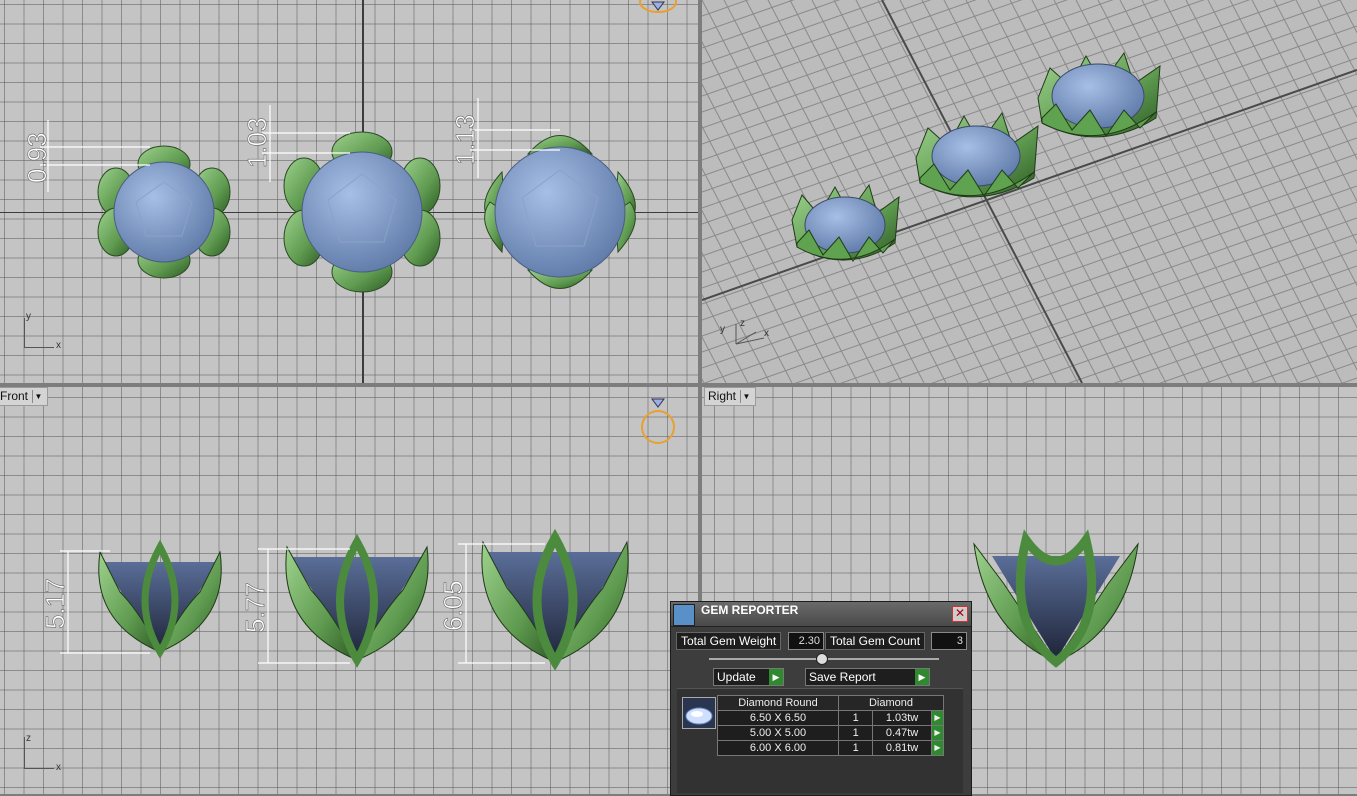  Describe the element at coordinates (160, 599) in the screenshot. I see `gem-setting-small-front` at that location.